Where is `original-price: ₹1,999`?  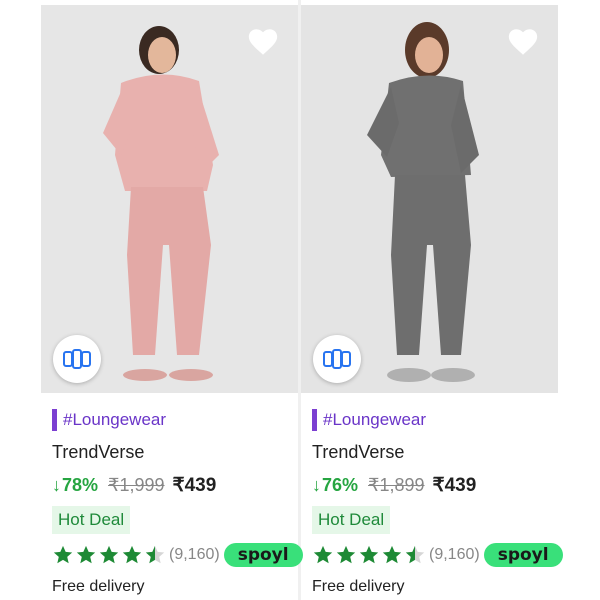 original-price: ₹1,999 is located at coordinates (136, 484).